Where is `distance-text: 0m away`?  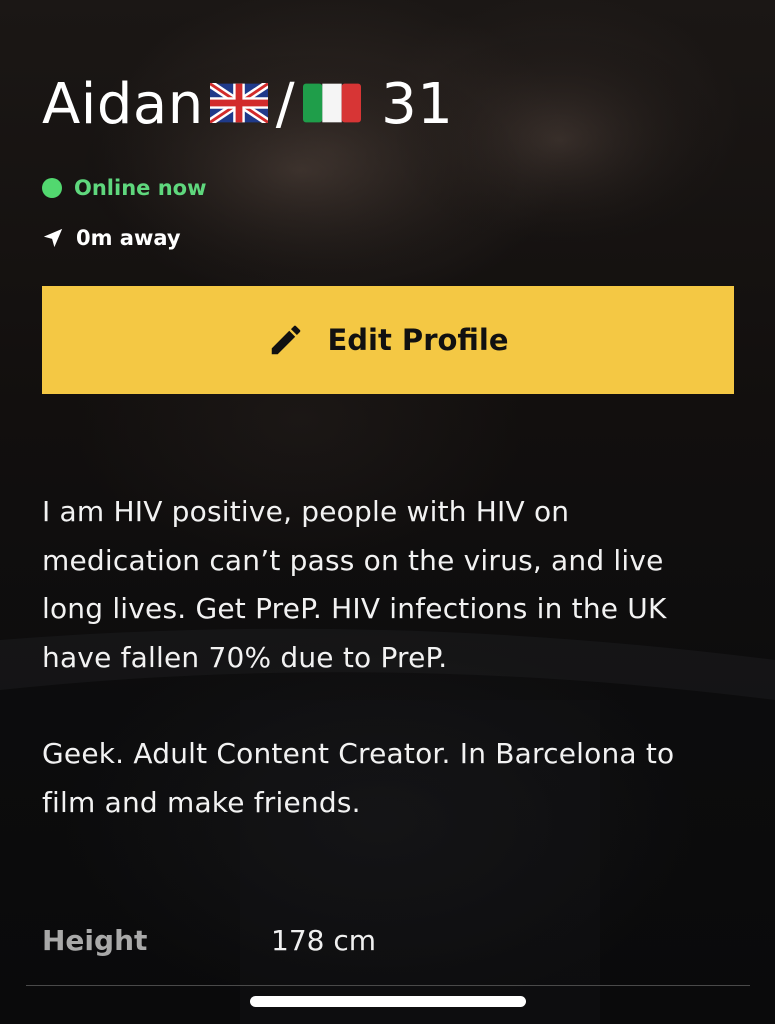 distance-text: 0m away is located at coordinates (128, 238).